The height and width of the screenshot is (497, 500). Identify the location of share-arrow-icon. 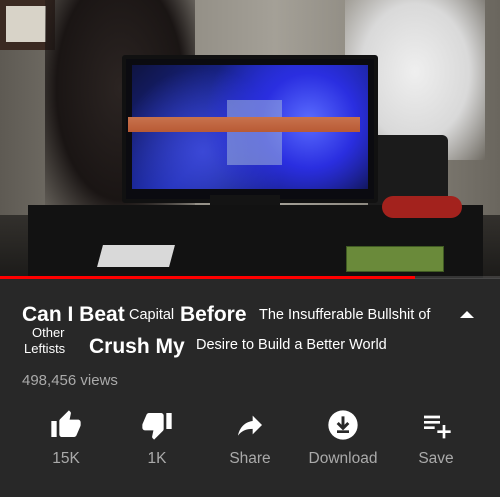
(250, 425).